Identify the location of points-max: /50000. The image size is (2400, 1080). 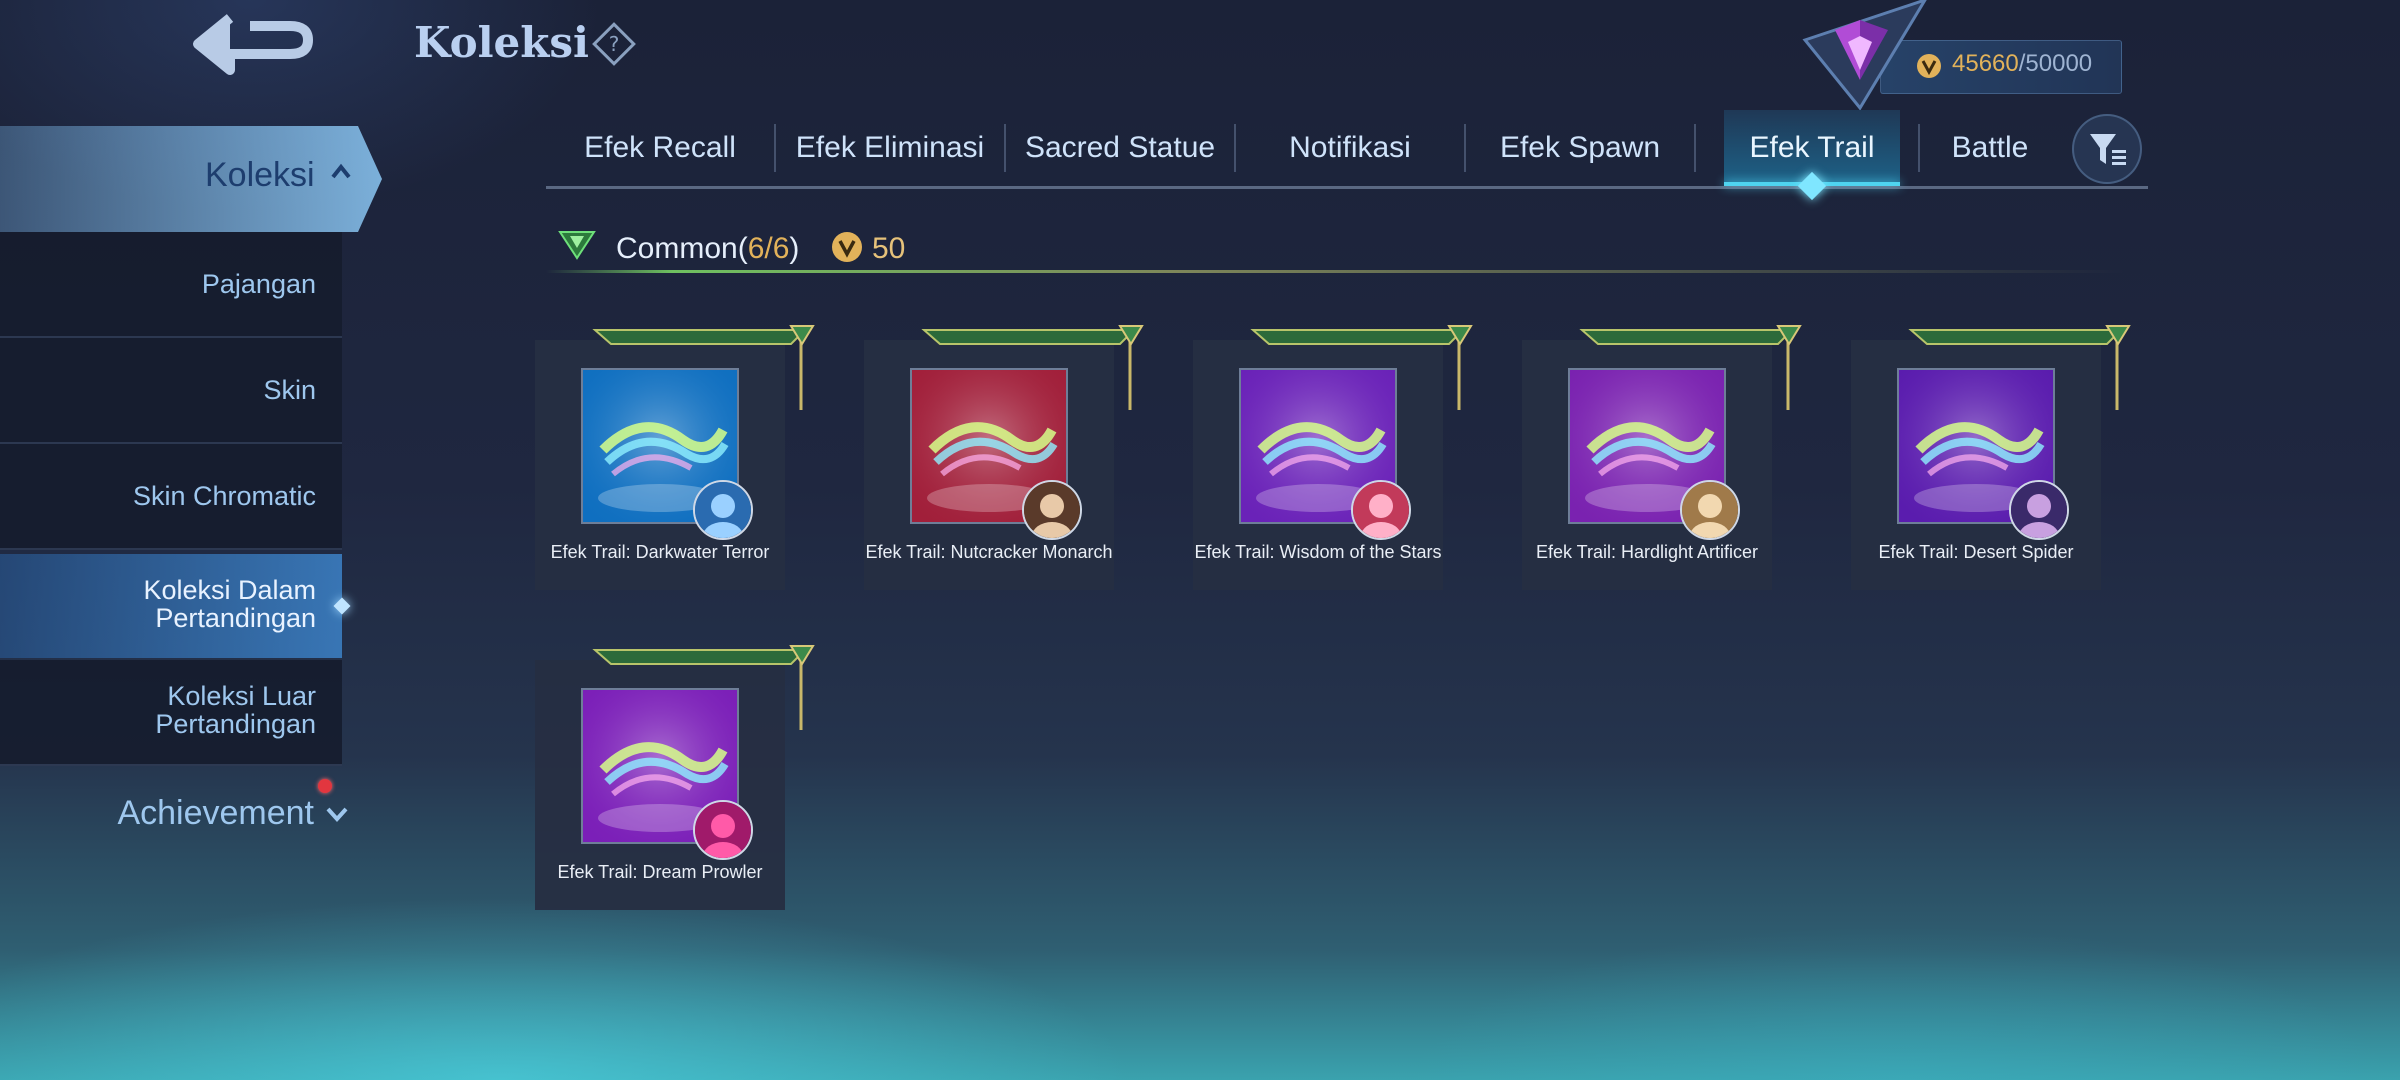
(2055, 63).